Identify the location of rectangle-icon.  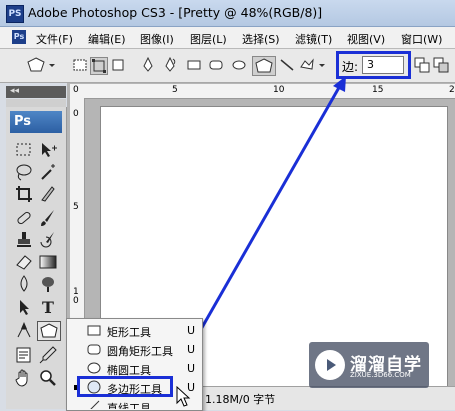
(94, 330).